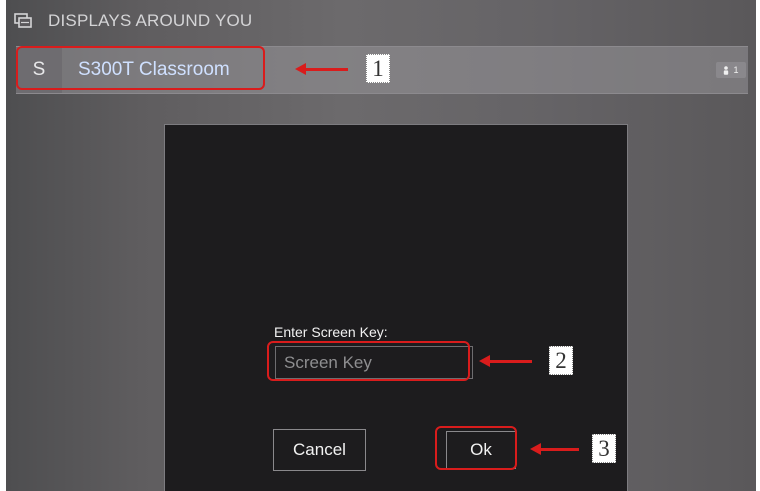 This screenshot has width=760, height=491. I want to click on person-icon, so click(726, 70).